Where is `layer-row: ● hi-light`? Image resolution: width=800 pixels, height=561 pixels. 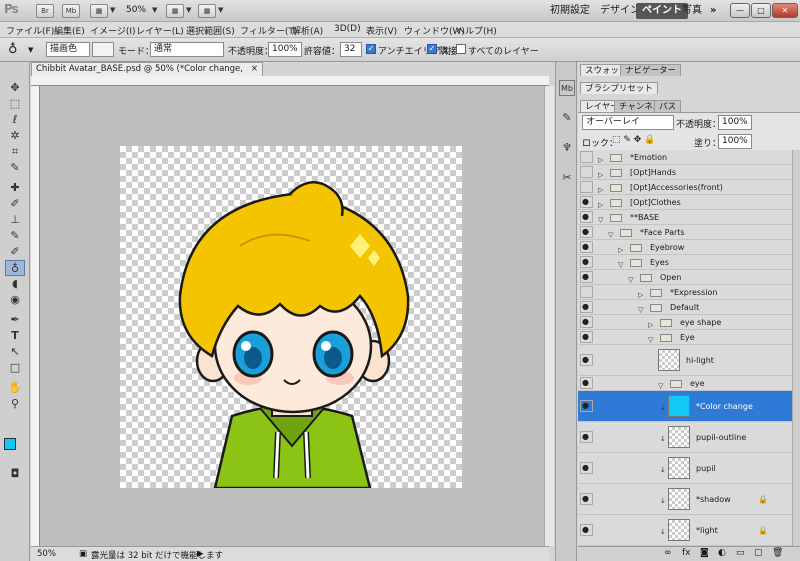 layer-row: ● hi-light is located at coordinates (685, 360).